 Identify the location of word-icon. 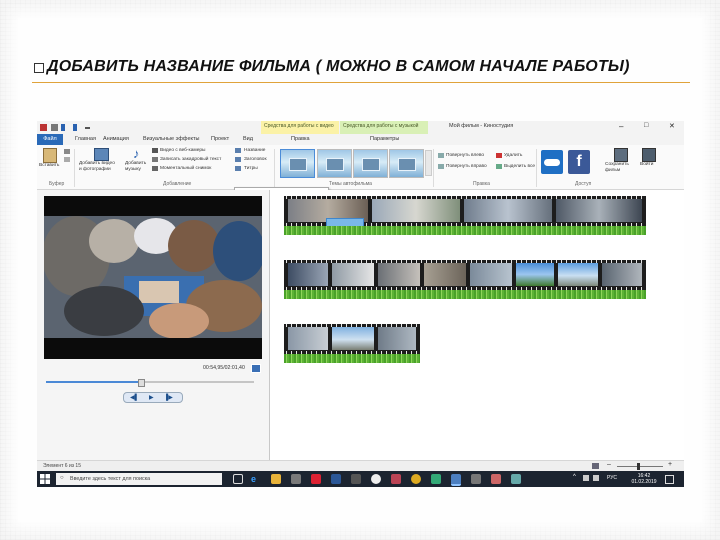
(336, 479).